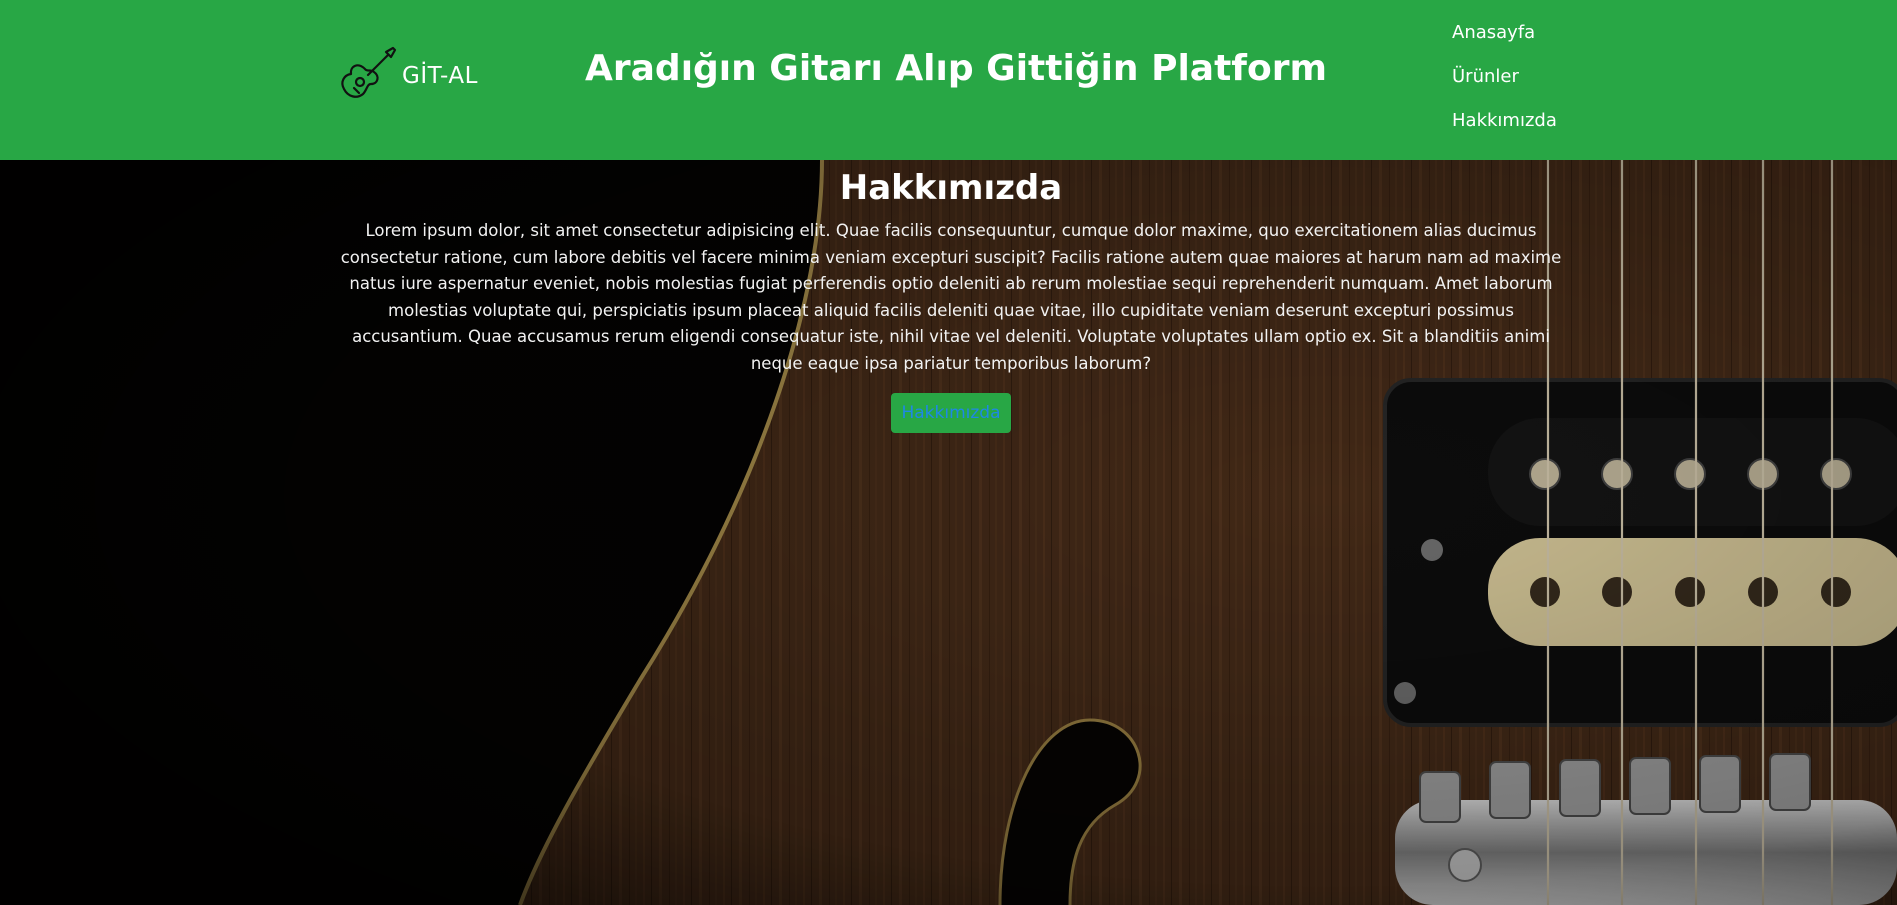 This screenshot has height=905, width=1897. What do you see at coordinates (1493, 32) in the screenshot?
I see `nav-link-home: Anasayfa` at bounding box center [1493, 32].